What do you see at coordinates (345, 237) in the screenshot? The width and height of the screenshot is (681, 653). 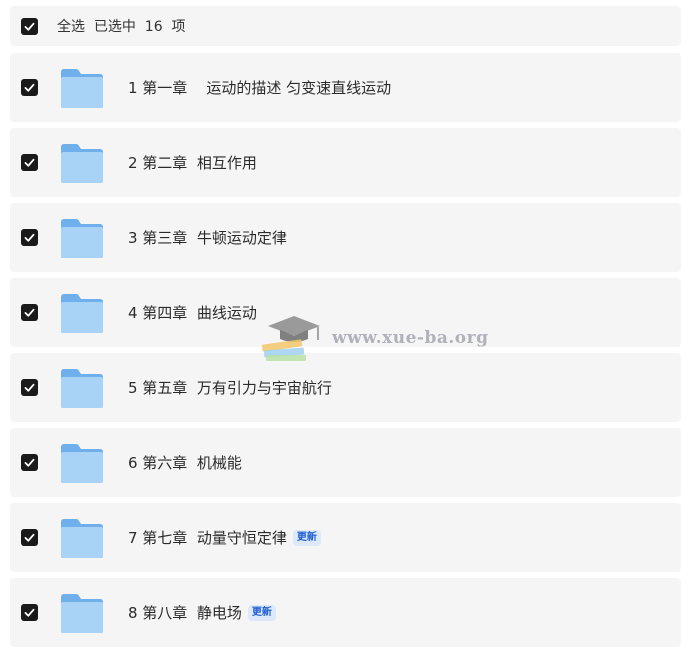 I see `folder-row-3: 3 第三章 牛顿运动定律` at bounding box center [345, 237].